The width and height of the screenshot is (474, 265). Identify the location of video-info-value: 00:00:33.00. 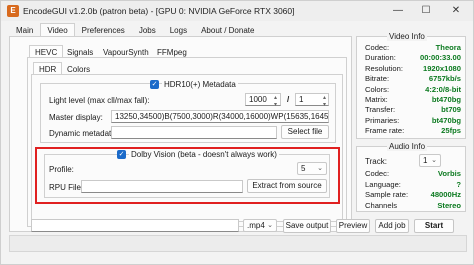
(440, 58).